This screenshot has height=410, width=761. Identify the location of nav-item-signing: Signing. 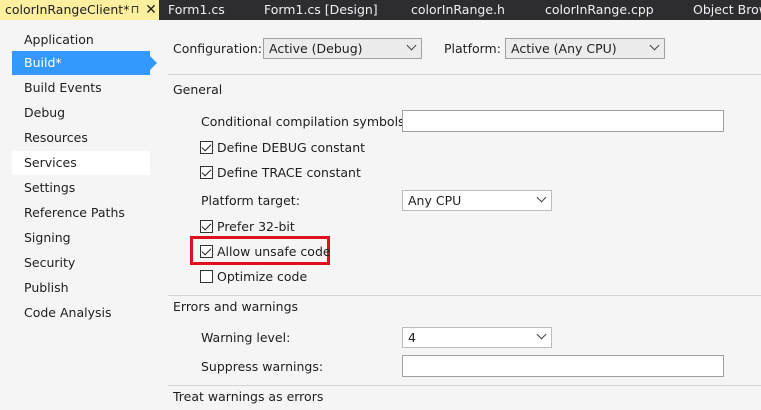
(81, 238).